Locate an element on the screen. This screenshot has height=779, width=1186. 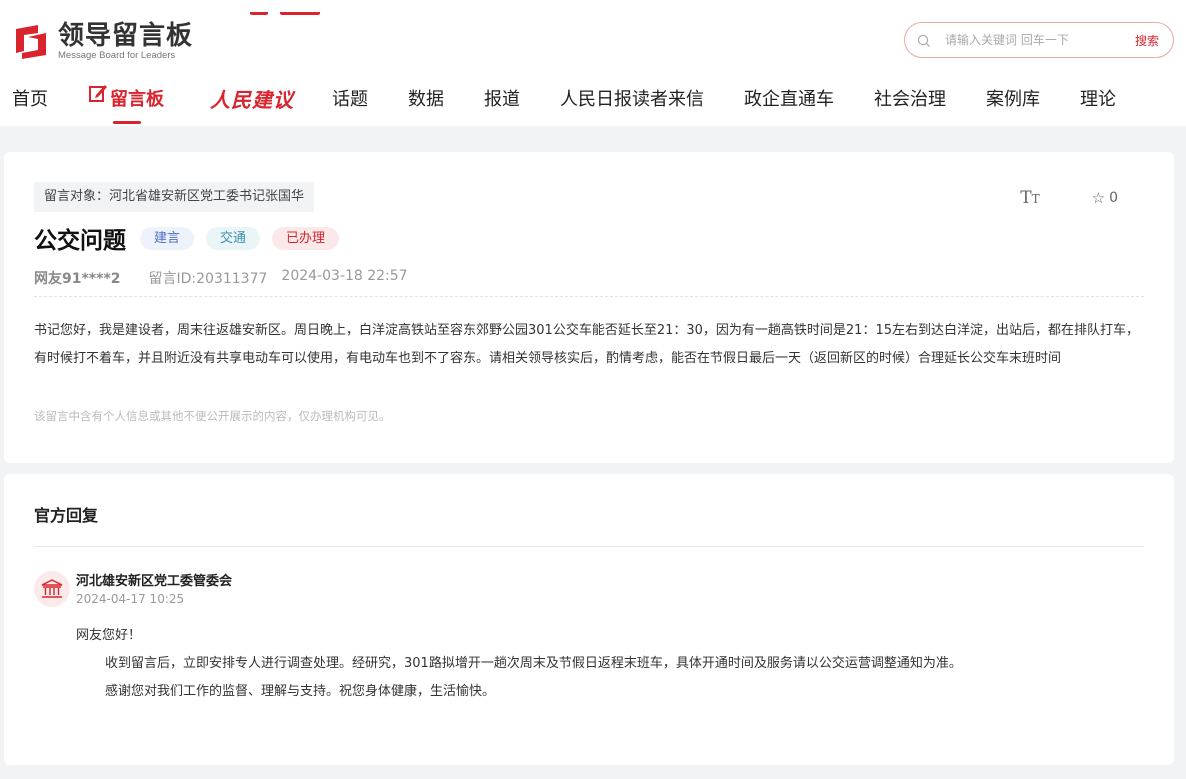
nav-item-readers-letters: 人民日报读者来信 is located at coordinates (632, 100).